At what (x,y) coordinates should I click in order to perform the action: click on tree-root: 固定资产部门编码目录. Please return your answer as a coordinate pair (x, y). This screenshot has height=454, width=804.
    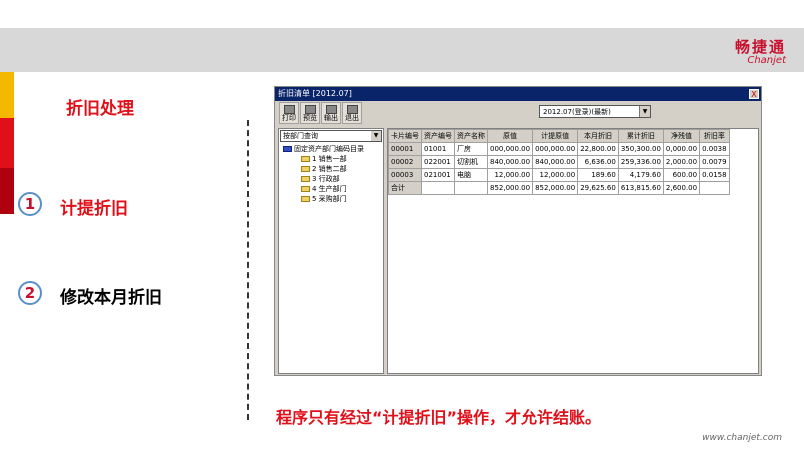
    Looking at the image, I should click on (331, 149).